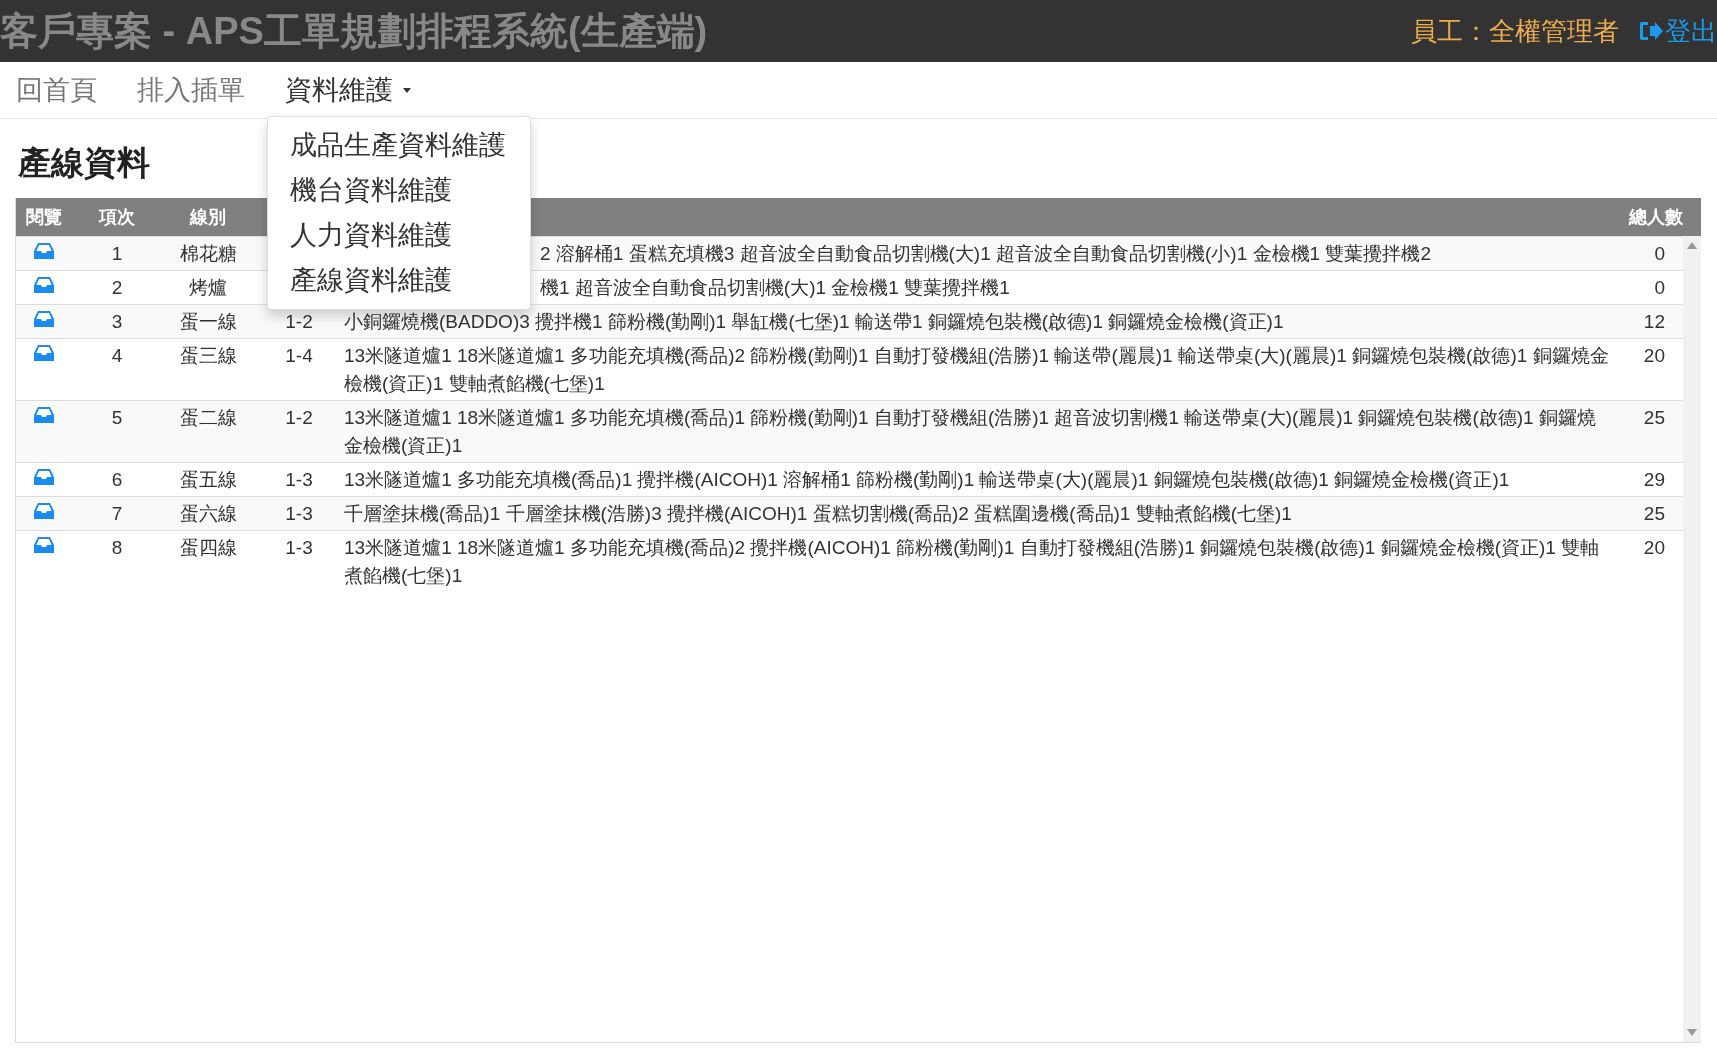 Image resolution: width=1717 pixels, height=1063 pixels. I want to click on table-cell: 2 溶解桶1 蛋糕充填機3 超音波全自動食品切割機(大)1 超音波全自動食品切割機(小)1 金檢機1 雙葉攪拌機2, so click(985, 253).